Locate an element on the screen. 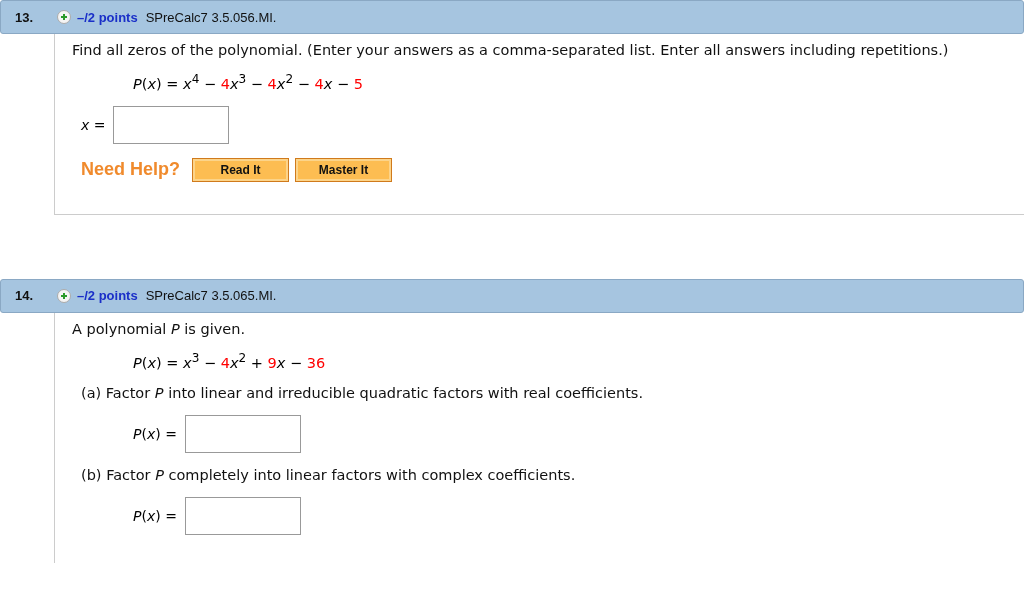 This screenshot has height=590, width=1024. answer-label: x = is located at coordinates (93, 124).